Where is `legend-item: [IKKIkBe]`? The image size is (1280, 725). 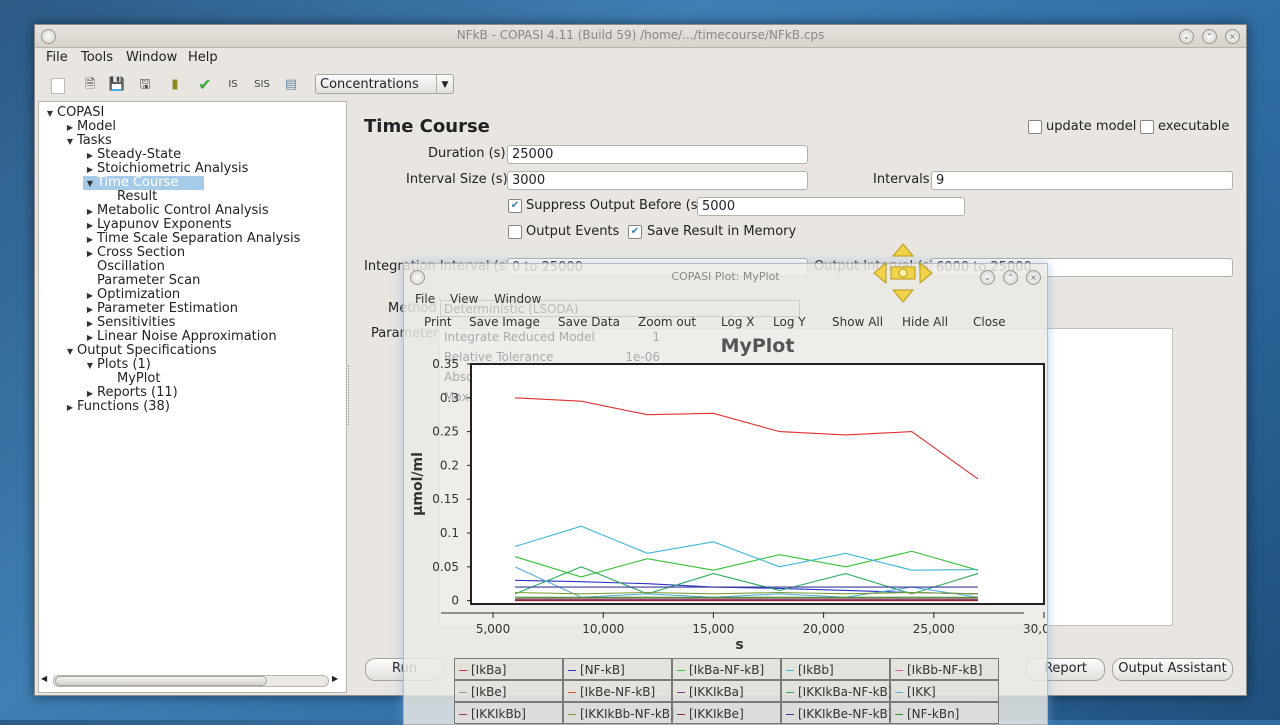
legend-item: [IKKIkBe] is located at coordinates (726, 713).